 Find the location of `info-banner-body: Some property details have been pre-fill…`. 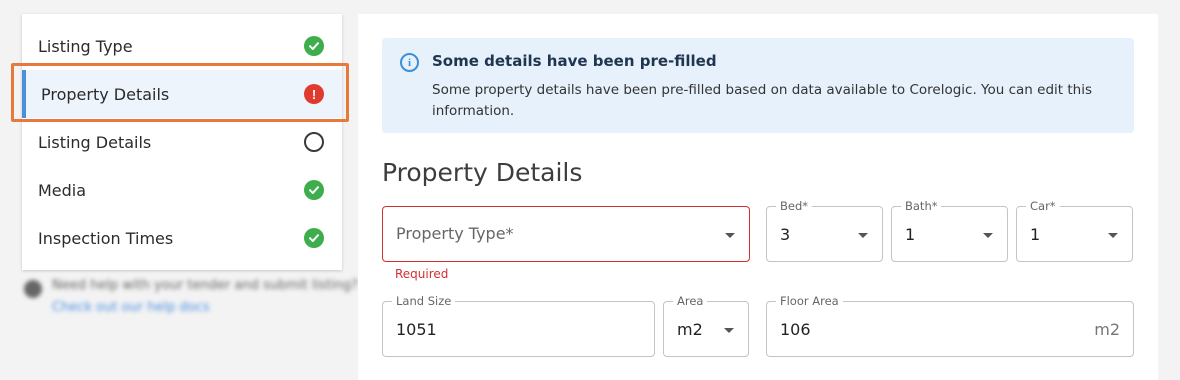

info-banner-body: Some property details have been pre-fill… is located at coordinates (762, 100).